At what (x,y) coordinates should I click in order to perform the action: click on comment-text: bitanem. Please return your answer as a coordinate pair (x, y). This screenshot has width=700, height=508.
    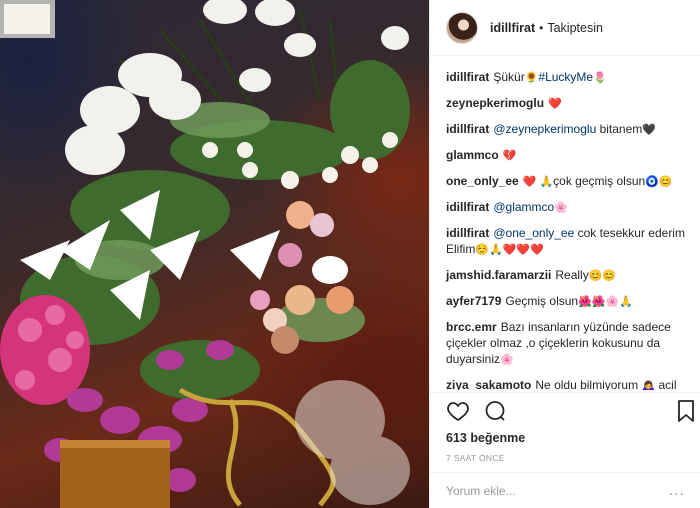
    Looking at the image, I should click on (619, 129).